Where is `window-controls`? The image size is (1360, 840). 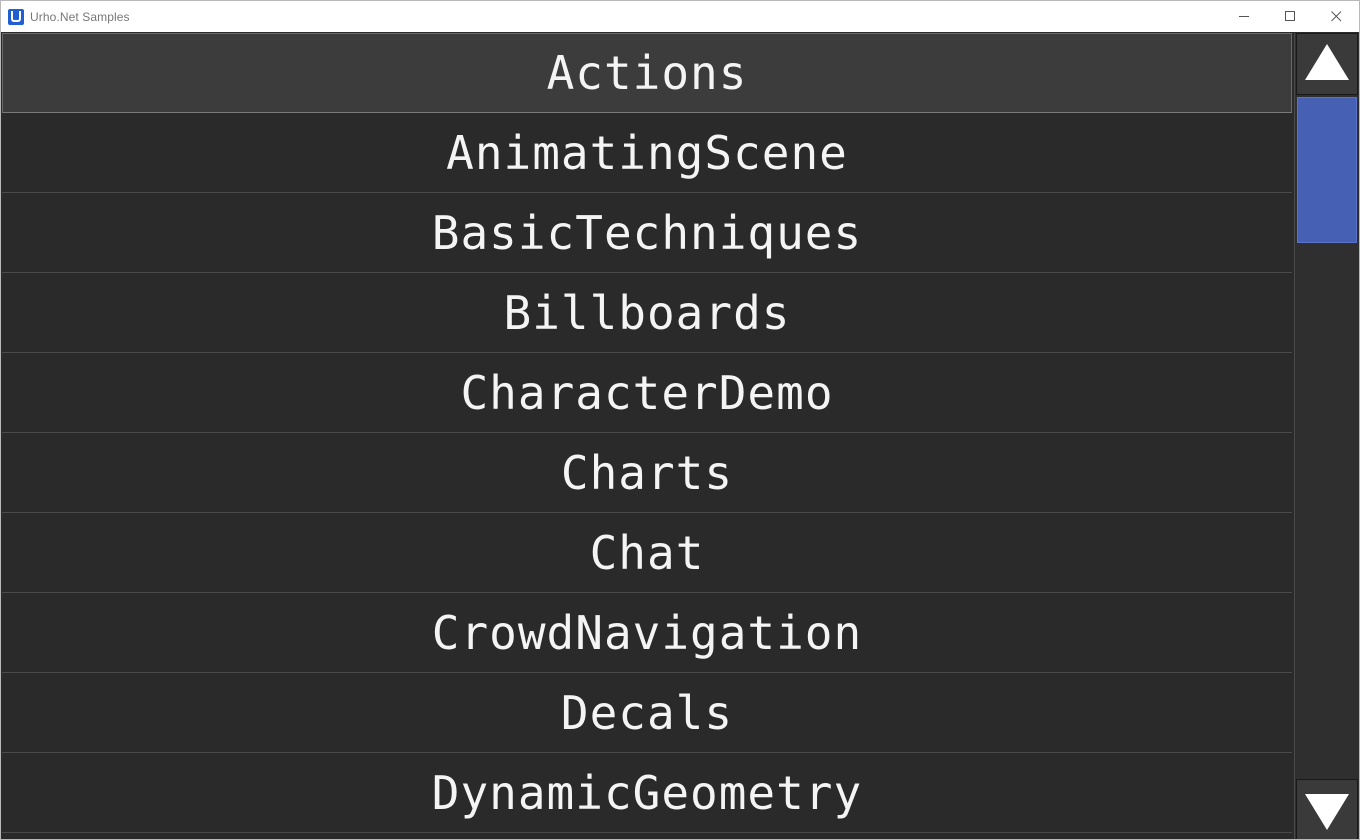
window-controls is located at coordinates (1290, 16).